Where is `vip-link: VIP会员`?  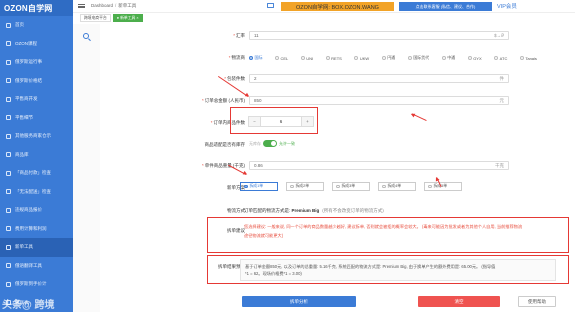
vip-link: VIP会员 is located at coordinates (507, 6).